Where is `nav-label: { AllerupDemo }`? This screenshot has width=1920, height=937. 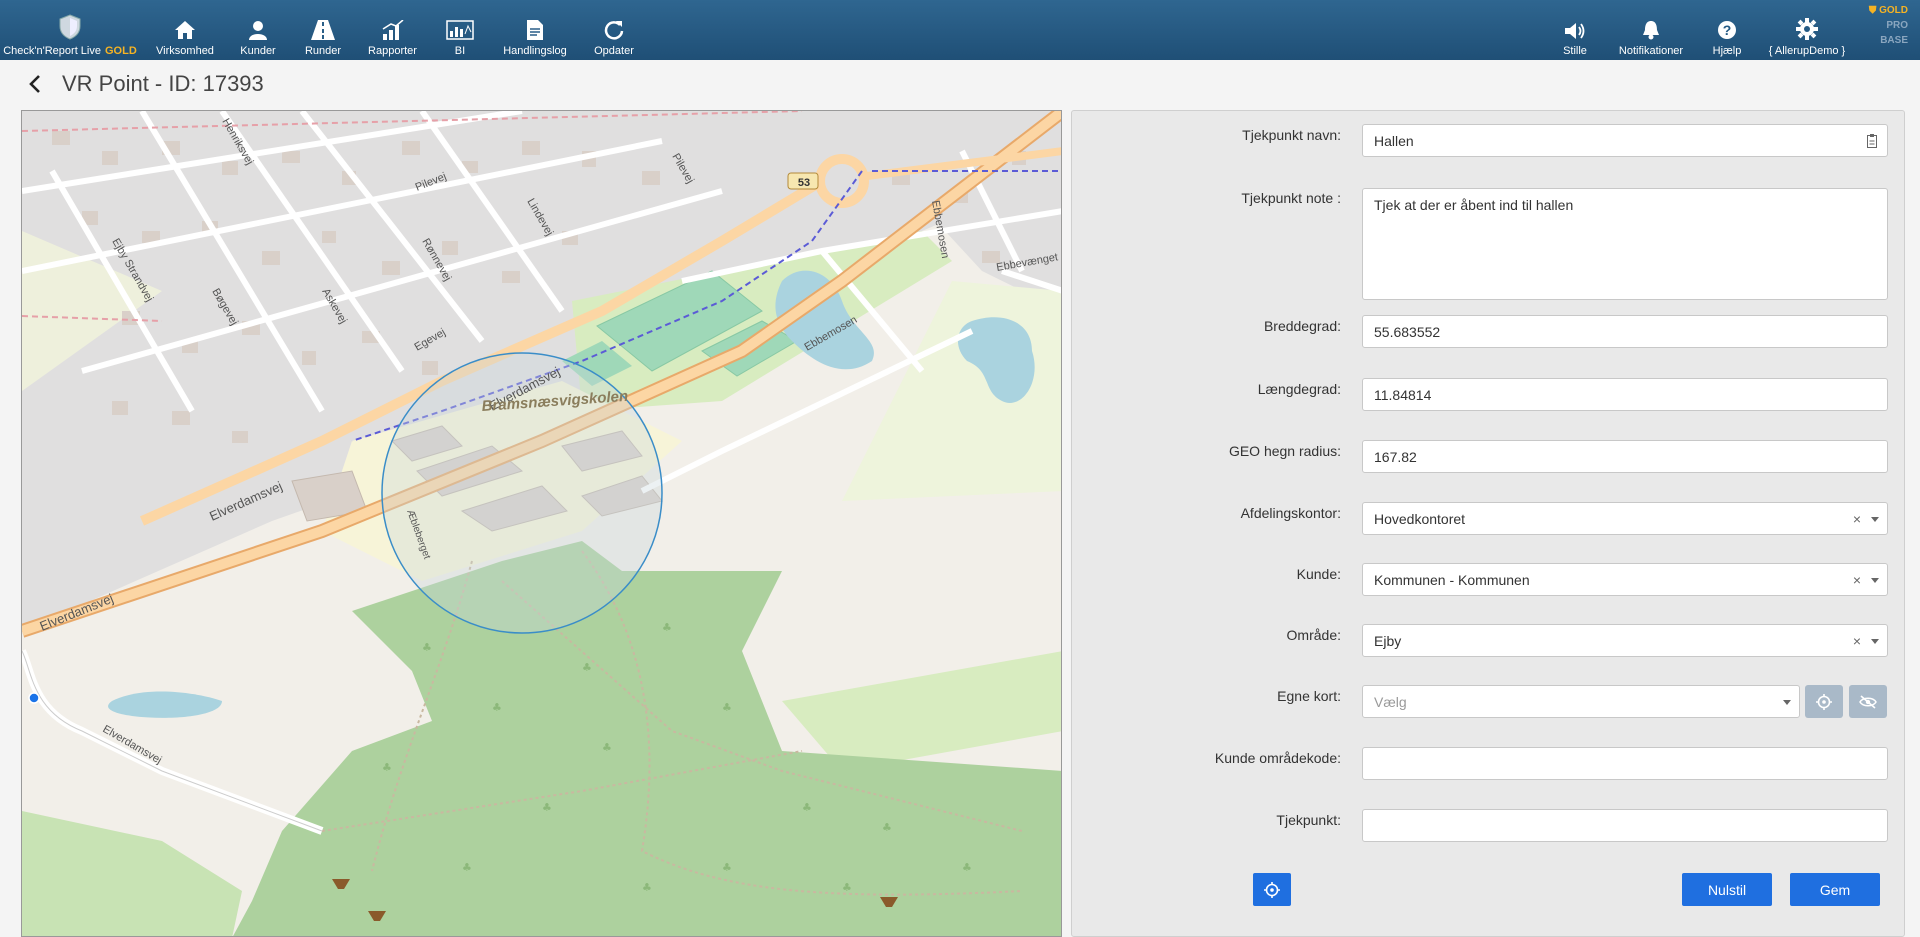
nav-label: { AllerupDemo } is located at coordinates (1807, 51).